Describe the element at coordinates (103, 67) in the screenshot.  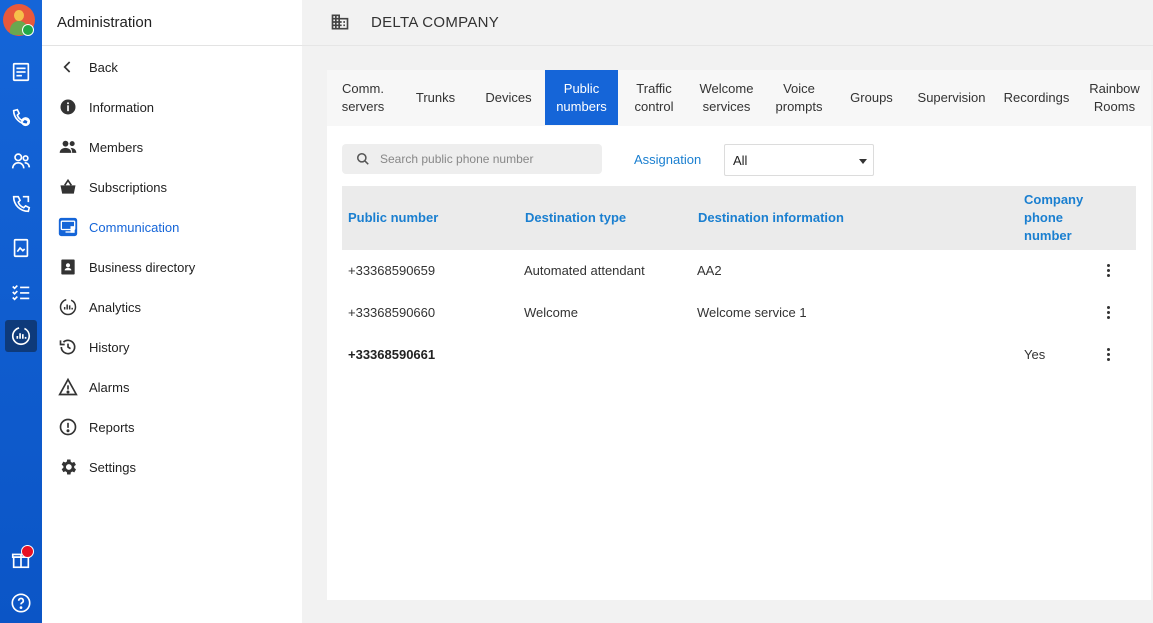
I see `menu-item-label: Back` at that location.